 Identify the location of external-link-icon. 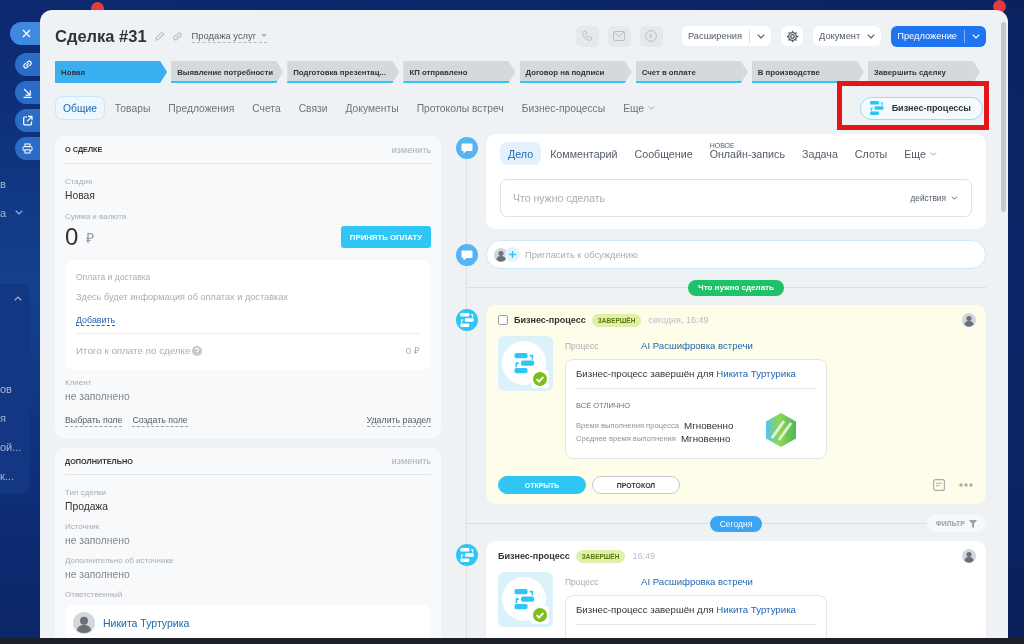
(27, 120).